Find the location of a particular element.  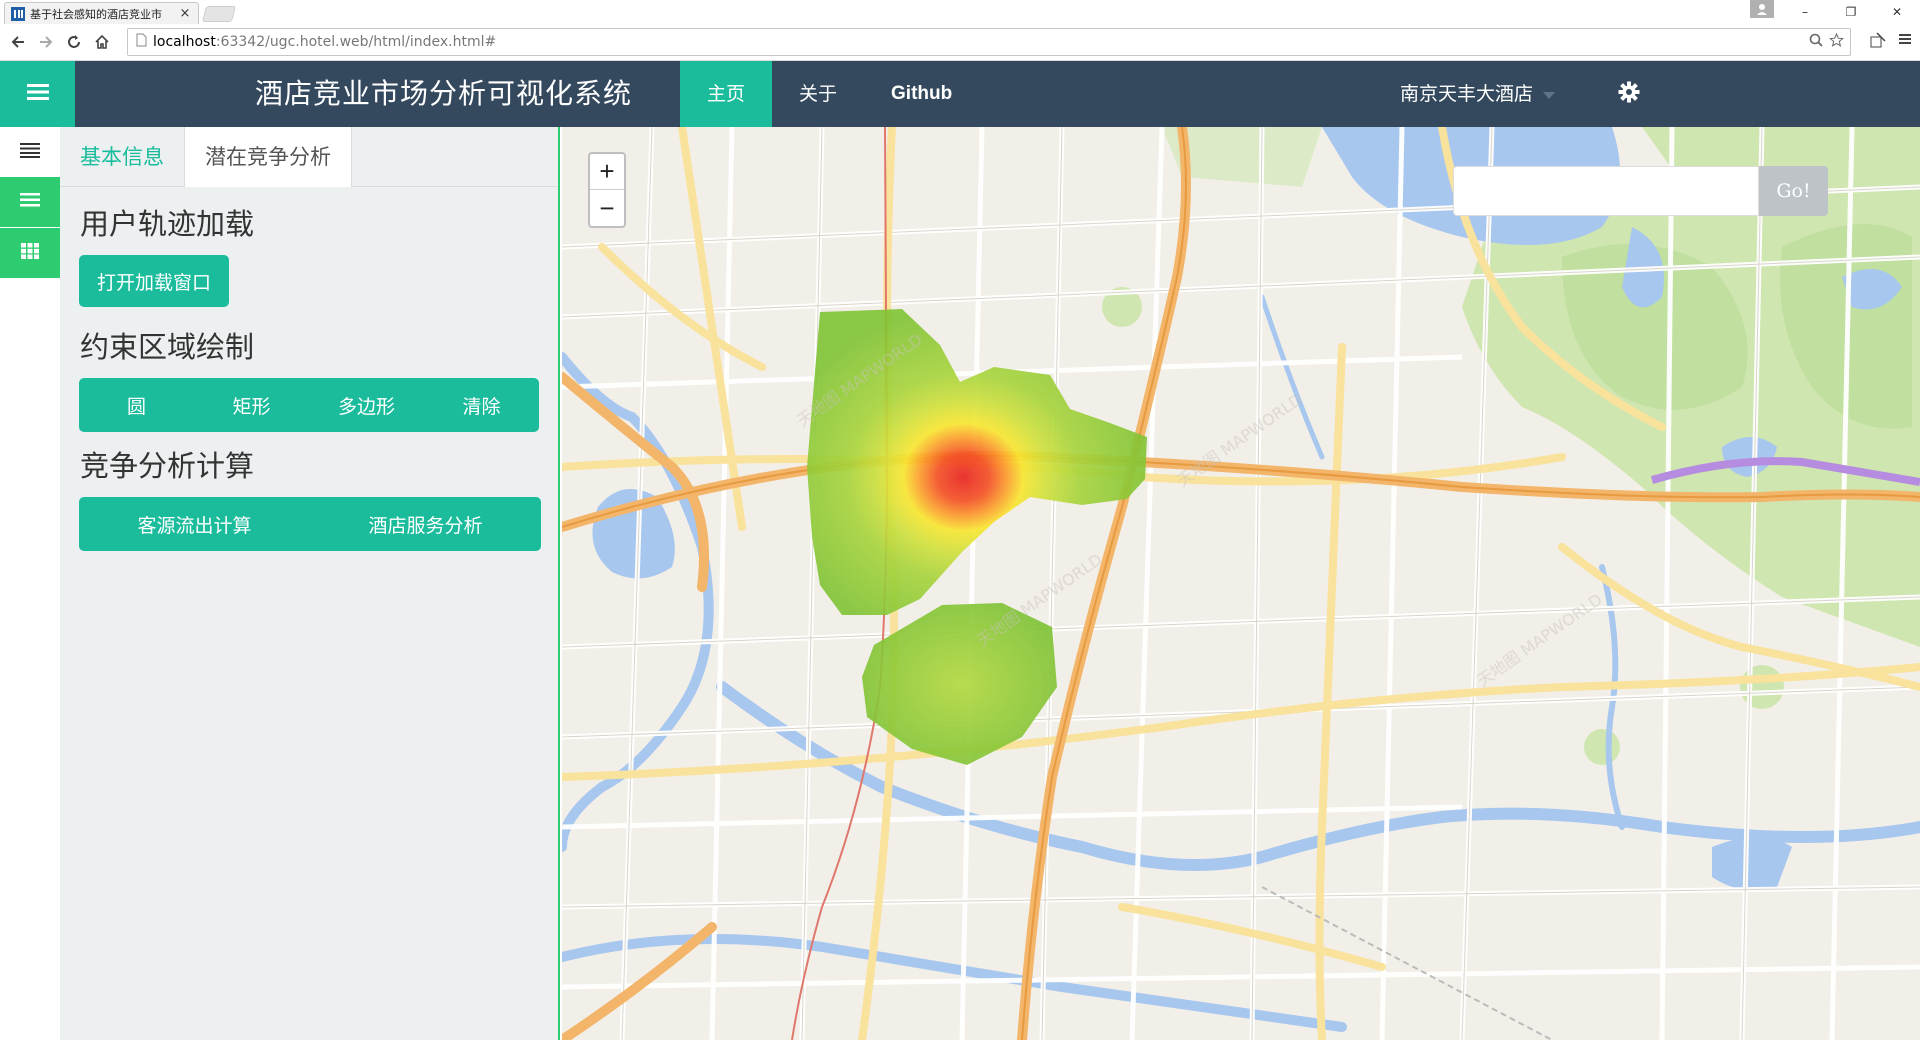

url-host: localhost is located at coordinates (184, 42).